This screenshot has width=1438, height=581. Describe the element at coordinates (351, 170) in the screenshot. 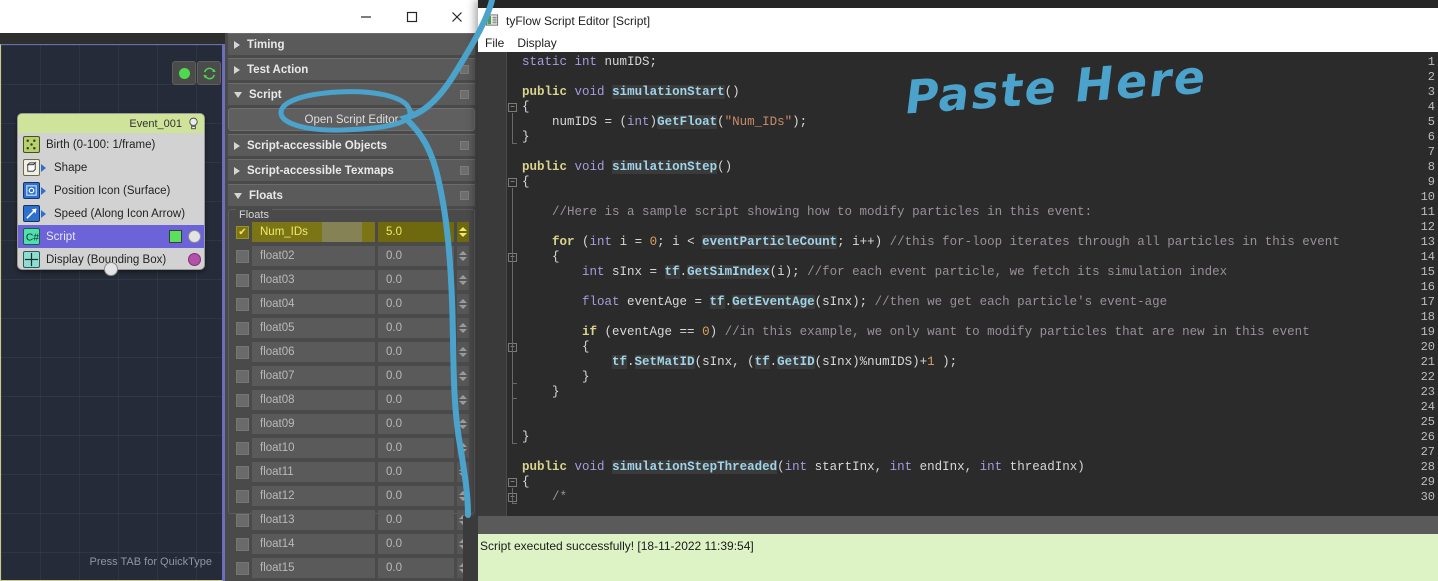

I see `rollout-script-accessible-texmaps: Script-accessible Texmaps` at that location.